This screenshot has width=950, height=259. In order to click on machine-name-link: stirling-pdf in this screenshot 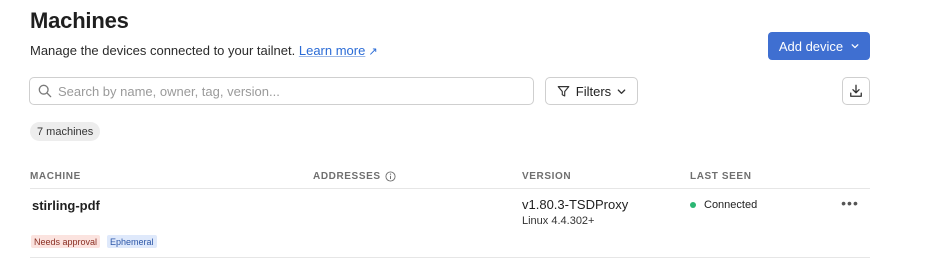, I will do `click(66, 205)`.